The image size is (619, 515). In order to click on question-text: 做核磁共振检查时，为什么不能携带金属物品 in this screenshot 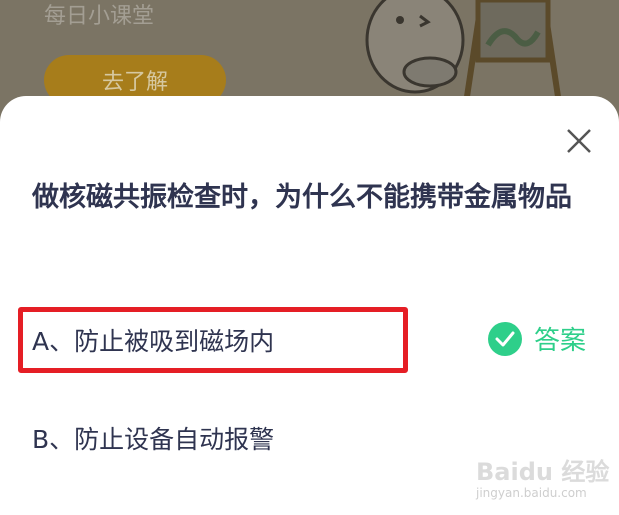, I will do `click(302, 197)`.